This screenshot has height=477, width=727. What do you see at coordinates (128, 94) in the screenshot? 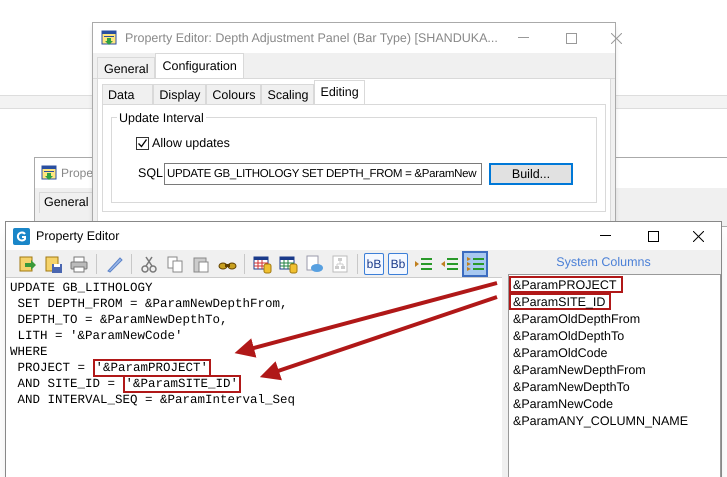
I see `tab: Data` at bounding box center [128, 94].